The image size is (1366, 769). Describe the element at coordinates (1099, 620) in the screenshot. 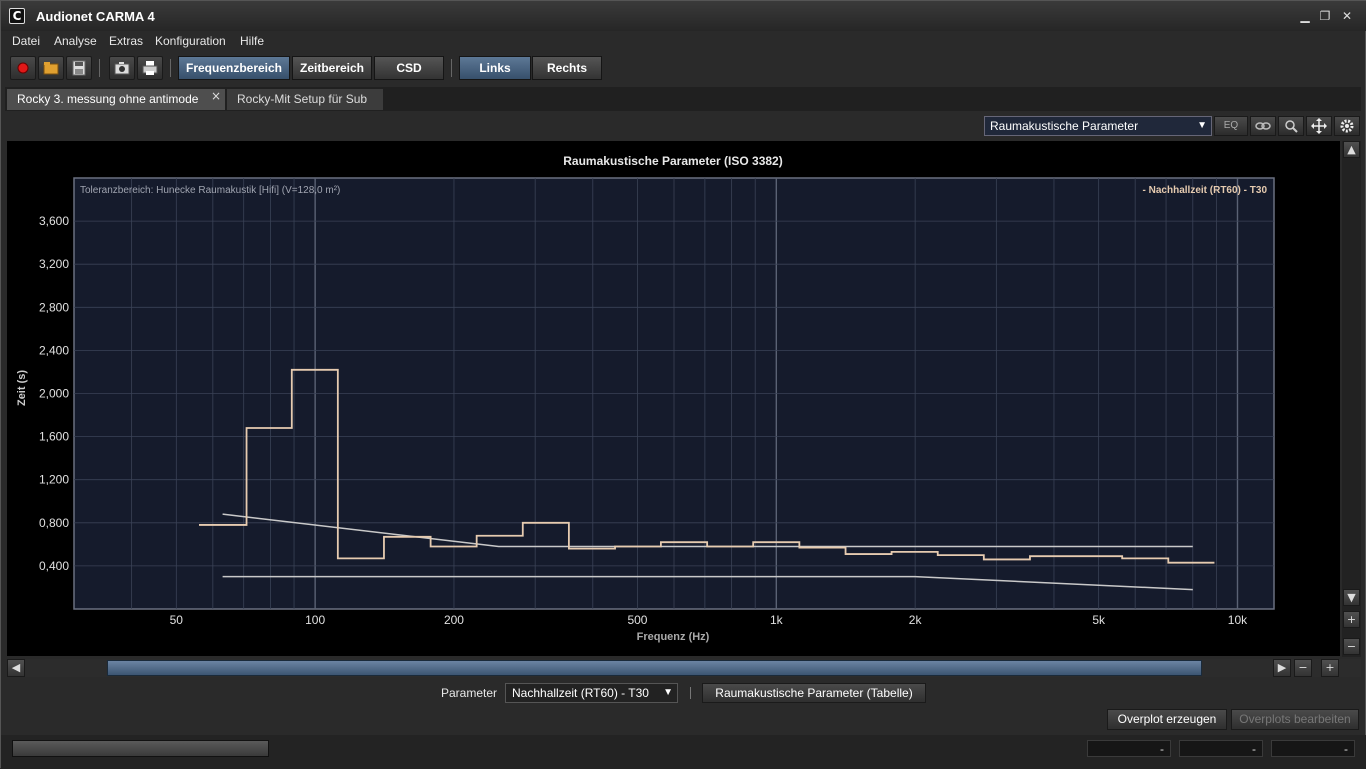

I see `x-tick-label: 5k` at that location.